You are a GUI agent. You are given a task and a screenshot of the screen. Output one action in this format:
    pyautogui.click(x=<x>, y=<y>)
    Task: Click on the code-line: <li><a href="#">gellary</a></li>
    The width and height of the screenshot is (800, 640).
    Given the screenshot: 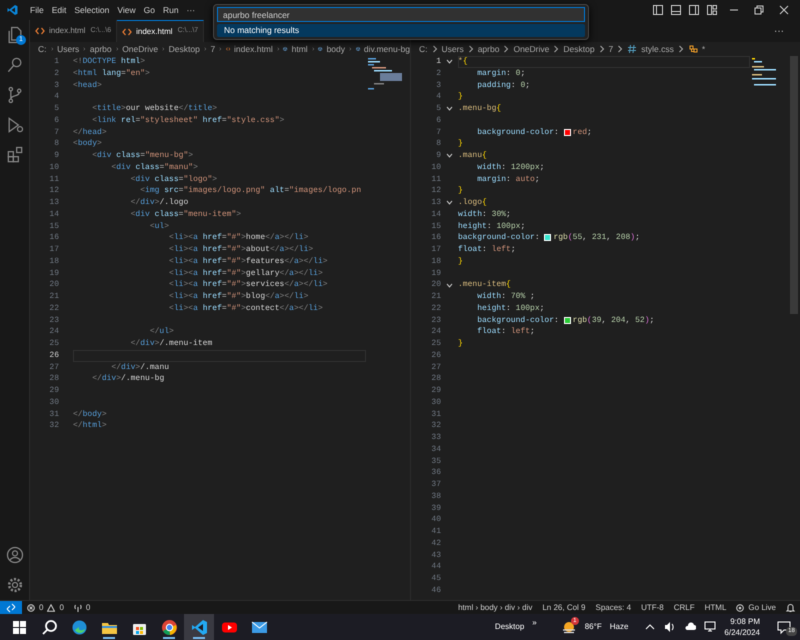 What is the action you would take?
    pyautogui.click(x=245, y=274)
    